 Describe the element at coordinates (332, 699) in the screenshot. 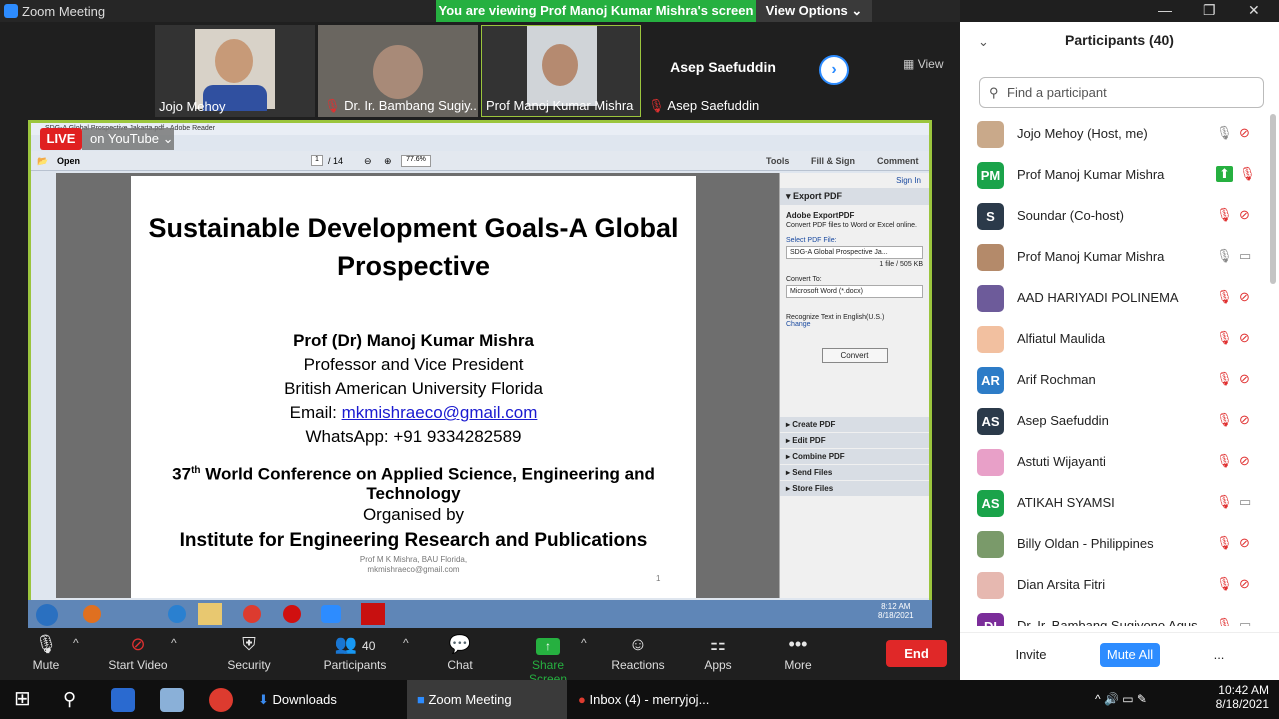

I see `taskbar-downloads: ⬇ Downloads` at that location.